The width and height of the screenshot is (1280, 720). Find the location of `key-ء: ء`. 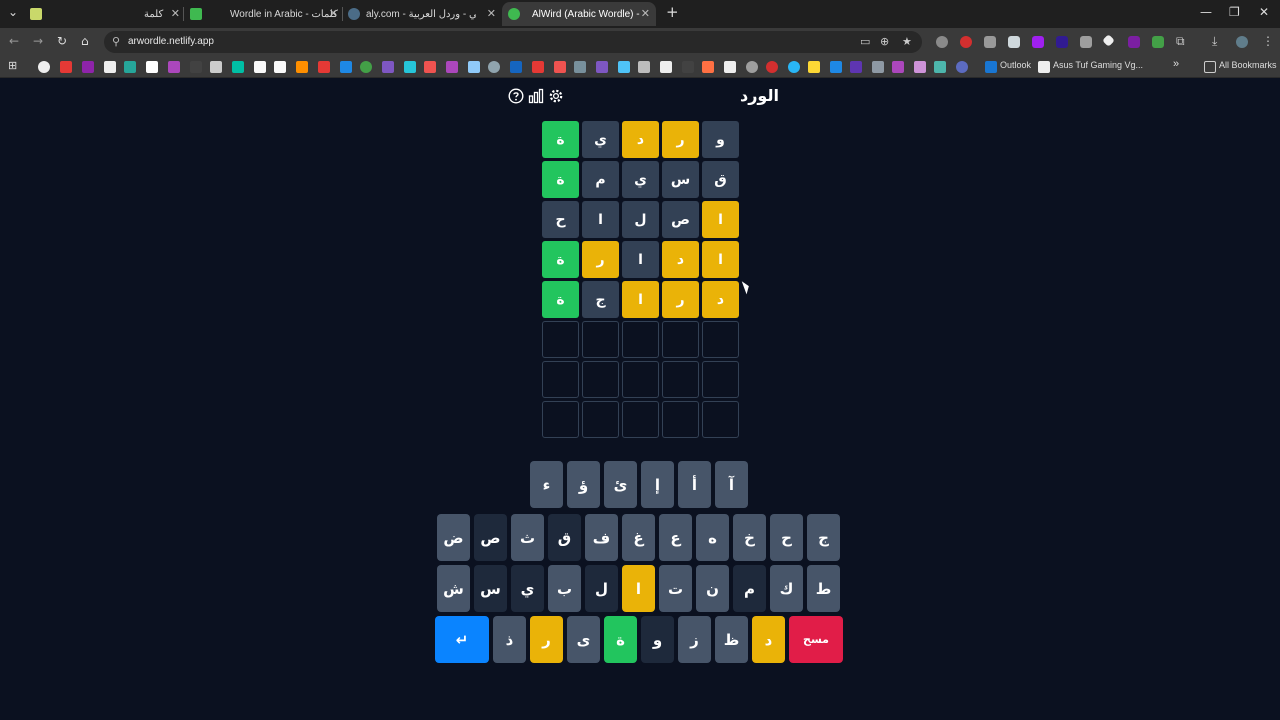

key-ء: ء is located at coordinates (546, 484).